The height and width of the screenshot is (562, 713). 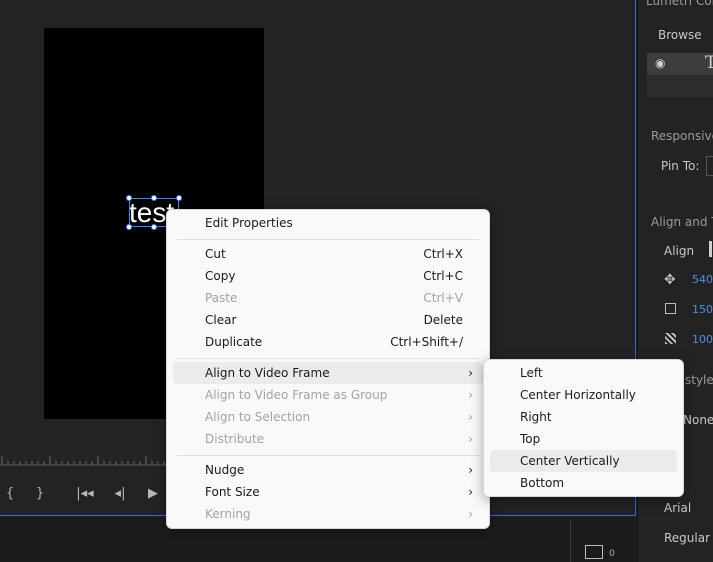 What do you see at coordinates (215, 254) in the screenshot?
I see `menu-item-label: Cut` at bounding box center [215, 254].